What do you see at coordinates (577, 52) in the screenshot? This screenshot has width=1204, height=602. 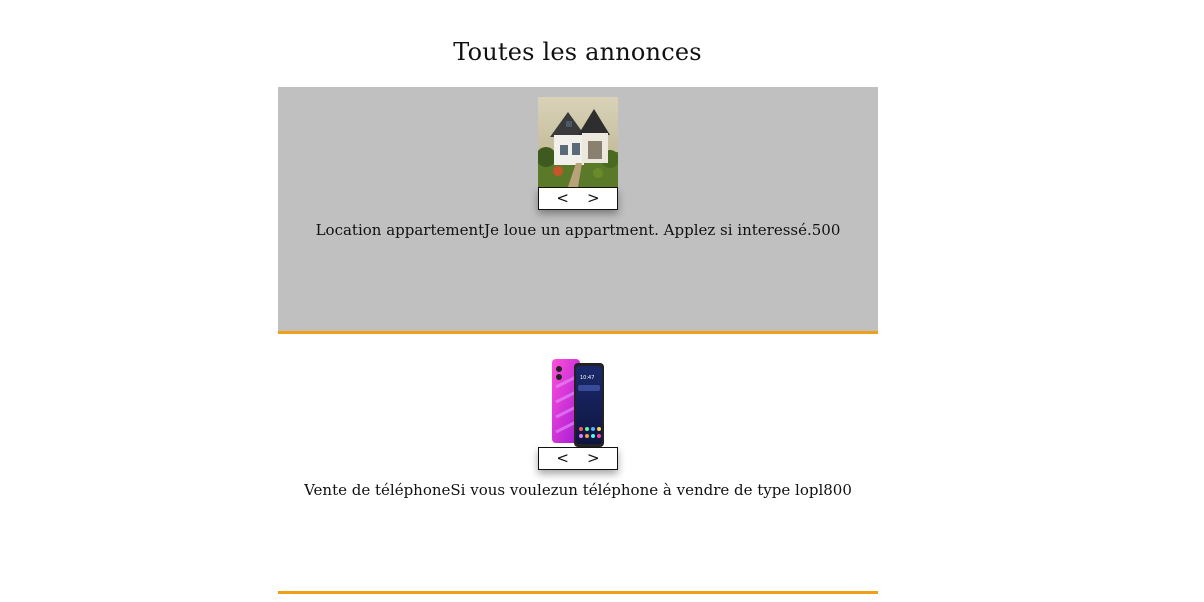 I see `page-title: Toutes les annonces` at bounding box center [577, 52].